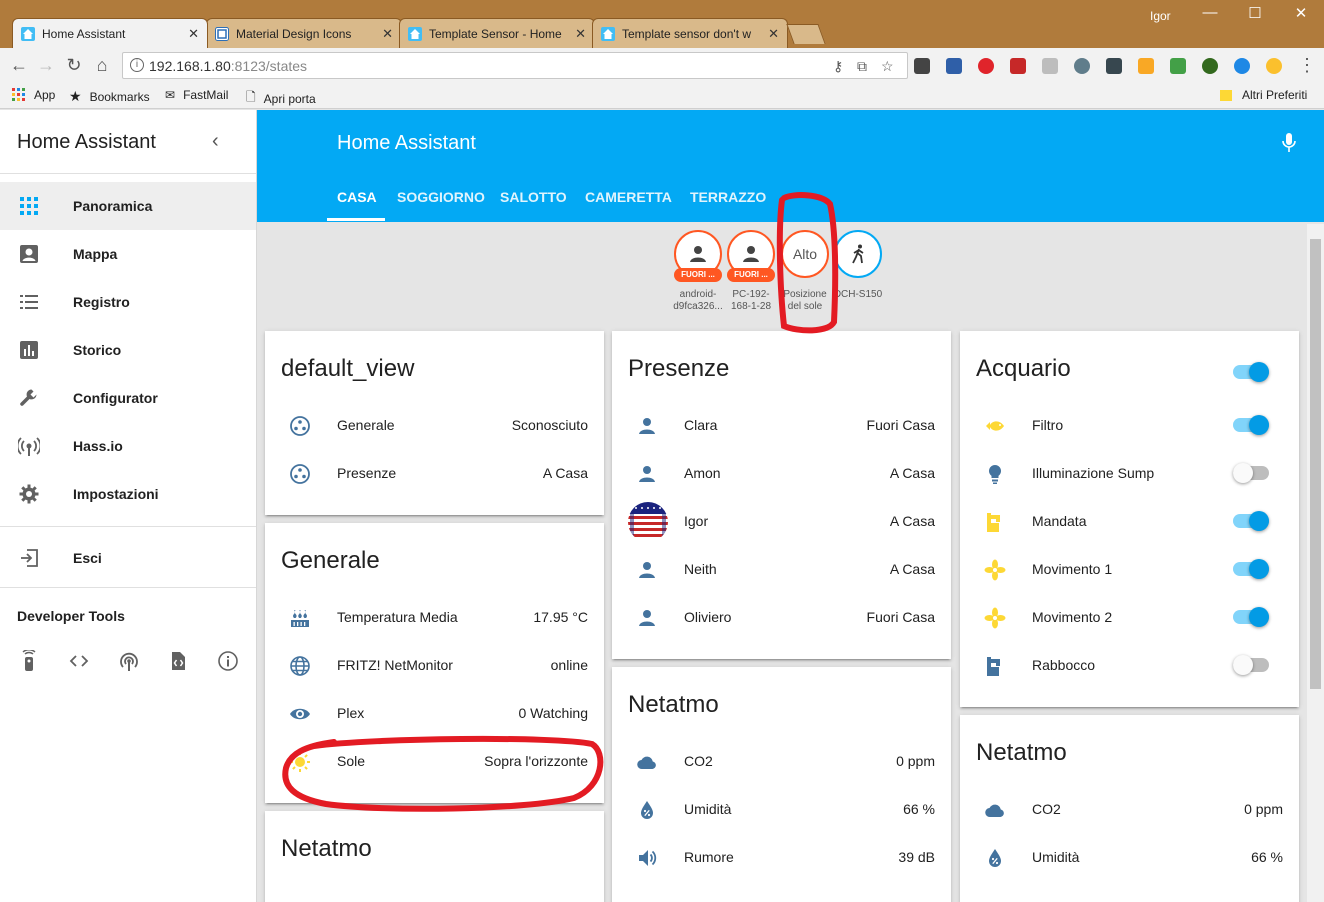  I want to click on switch-row: Filtro, so click(1129, 426).